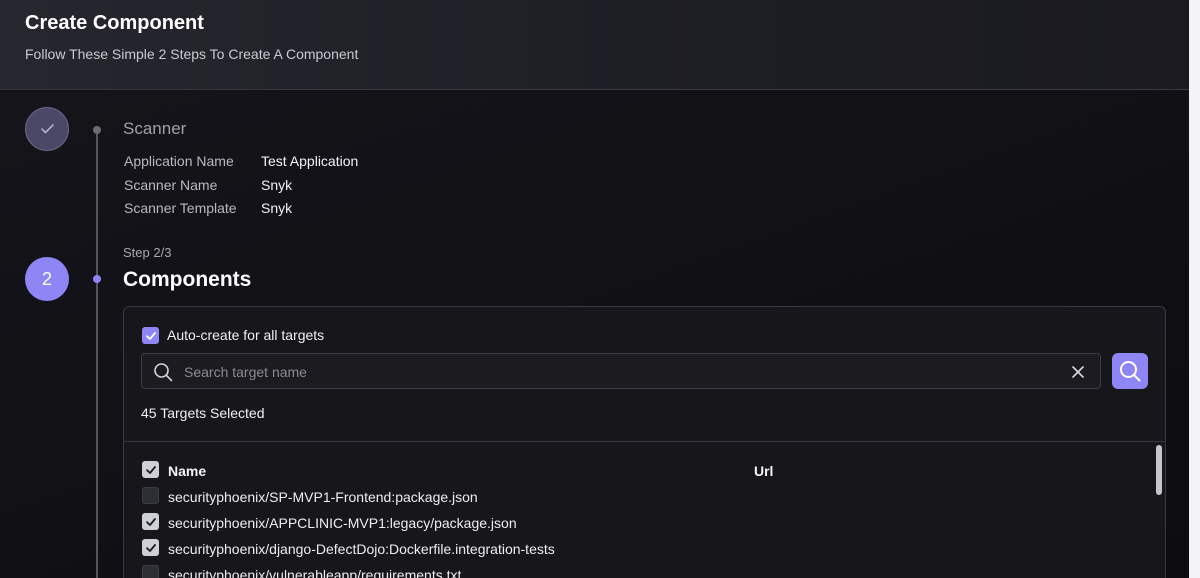 This screenshot has height=578, width=1200. What do you see at coordinates (1078, 372) in the screenshot?
I see `close-icon` at bounding box center [1078, 372].